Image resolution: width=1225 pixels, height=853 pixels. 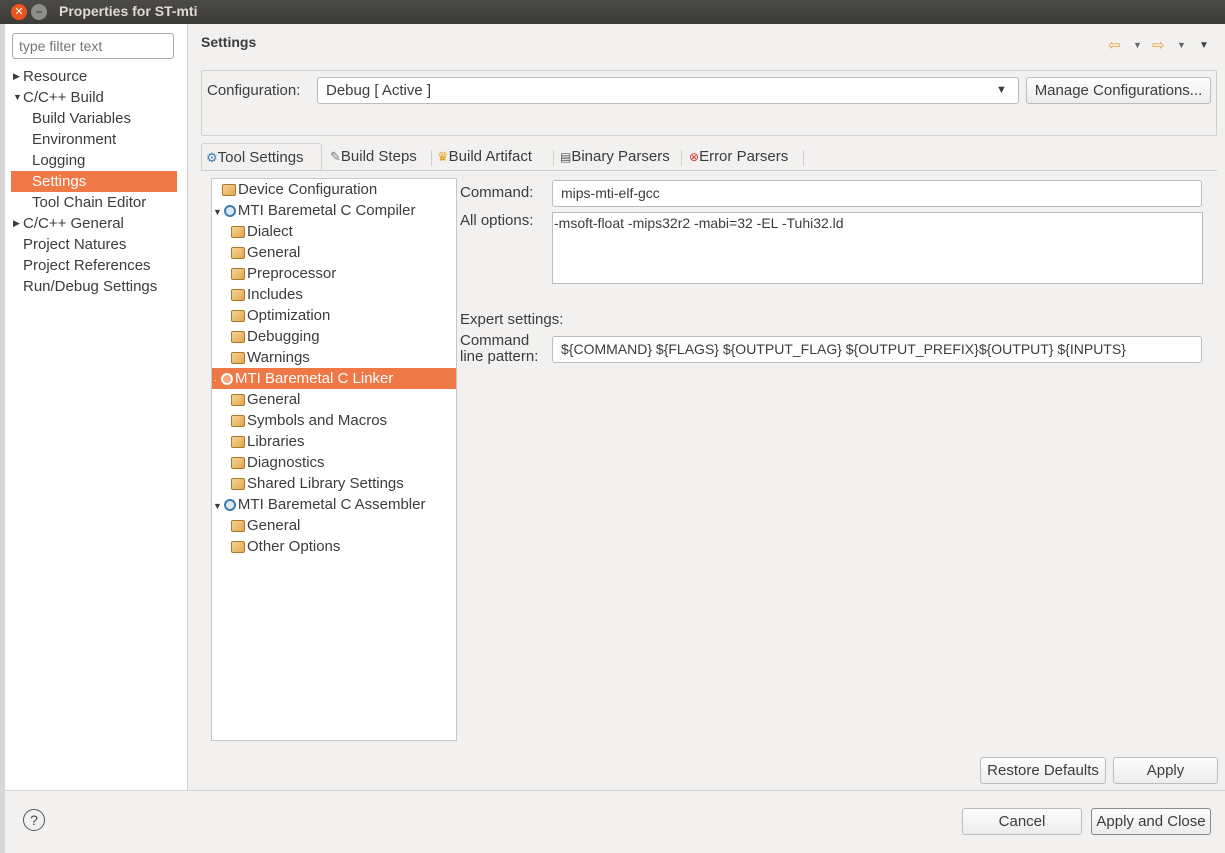 I want to click on back-arrow-icon: ⇦, so click(x=1114, y=45).